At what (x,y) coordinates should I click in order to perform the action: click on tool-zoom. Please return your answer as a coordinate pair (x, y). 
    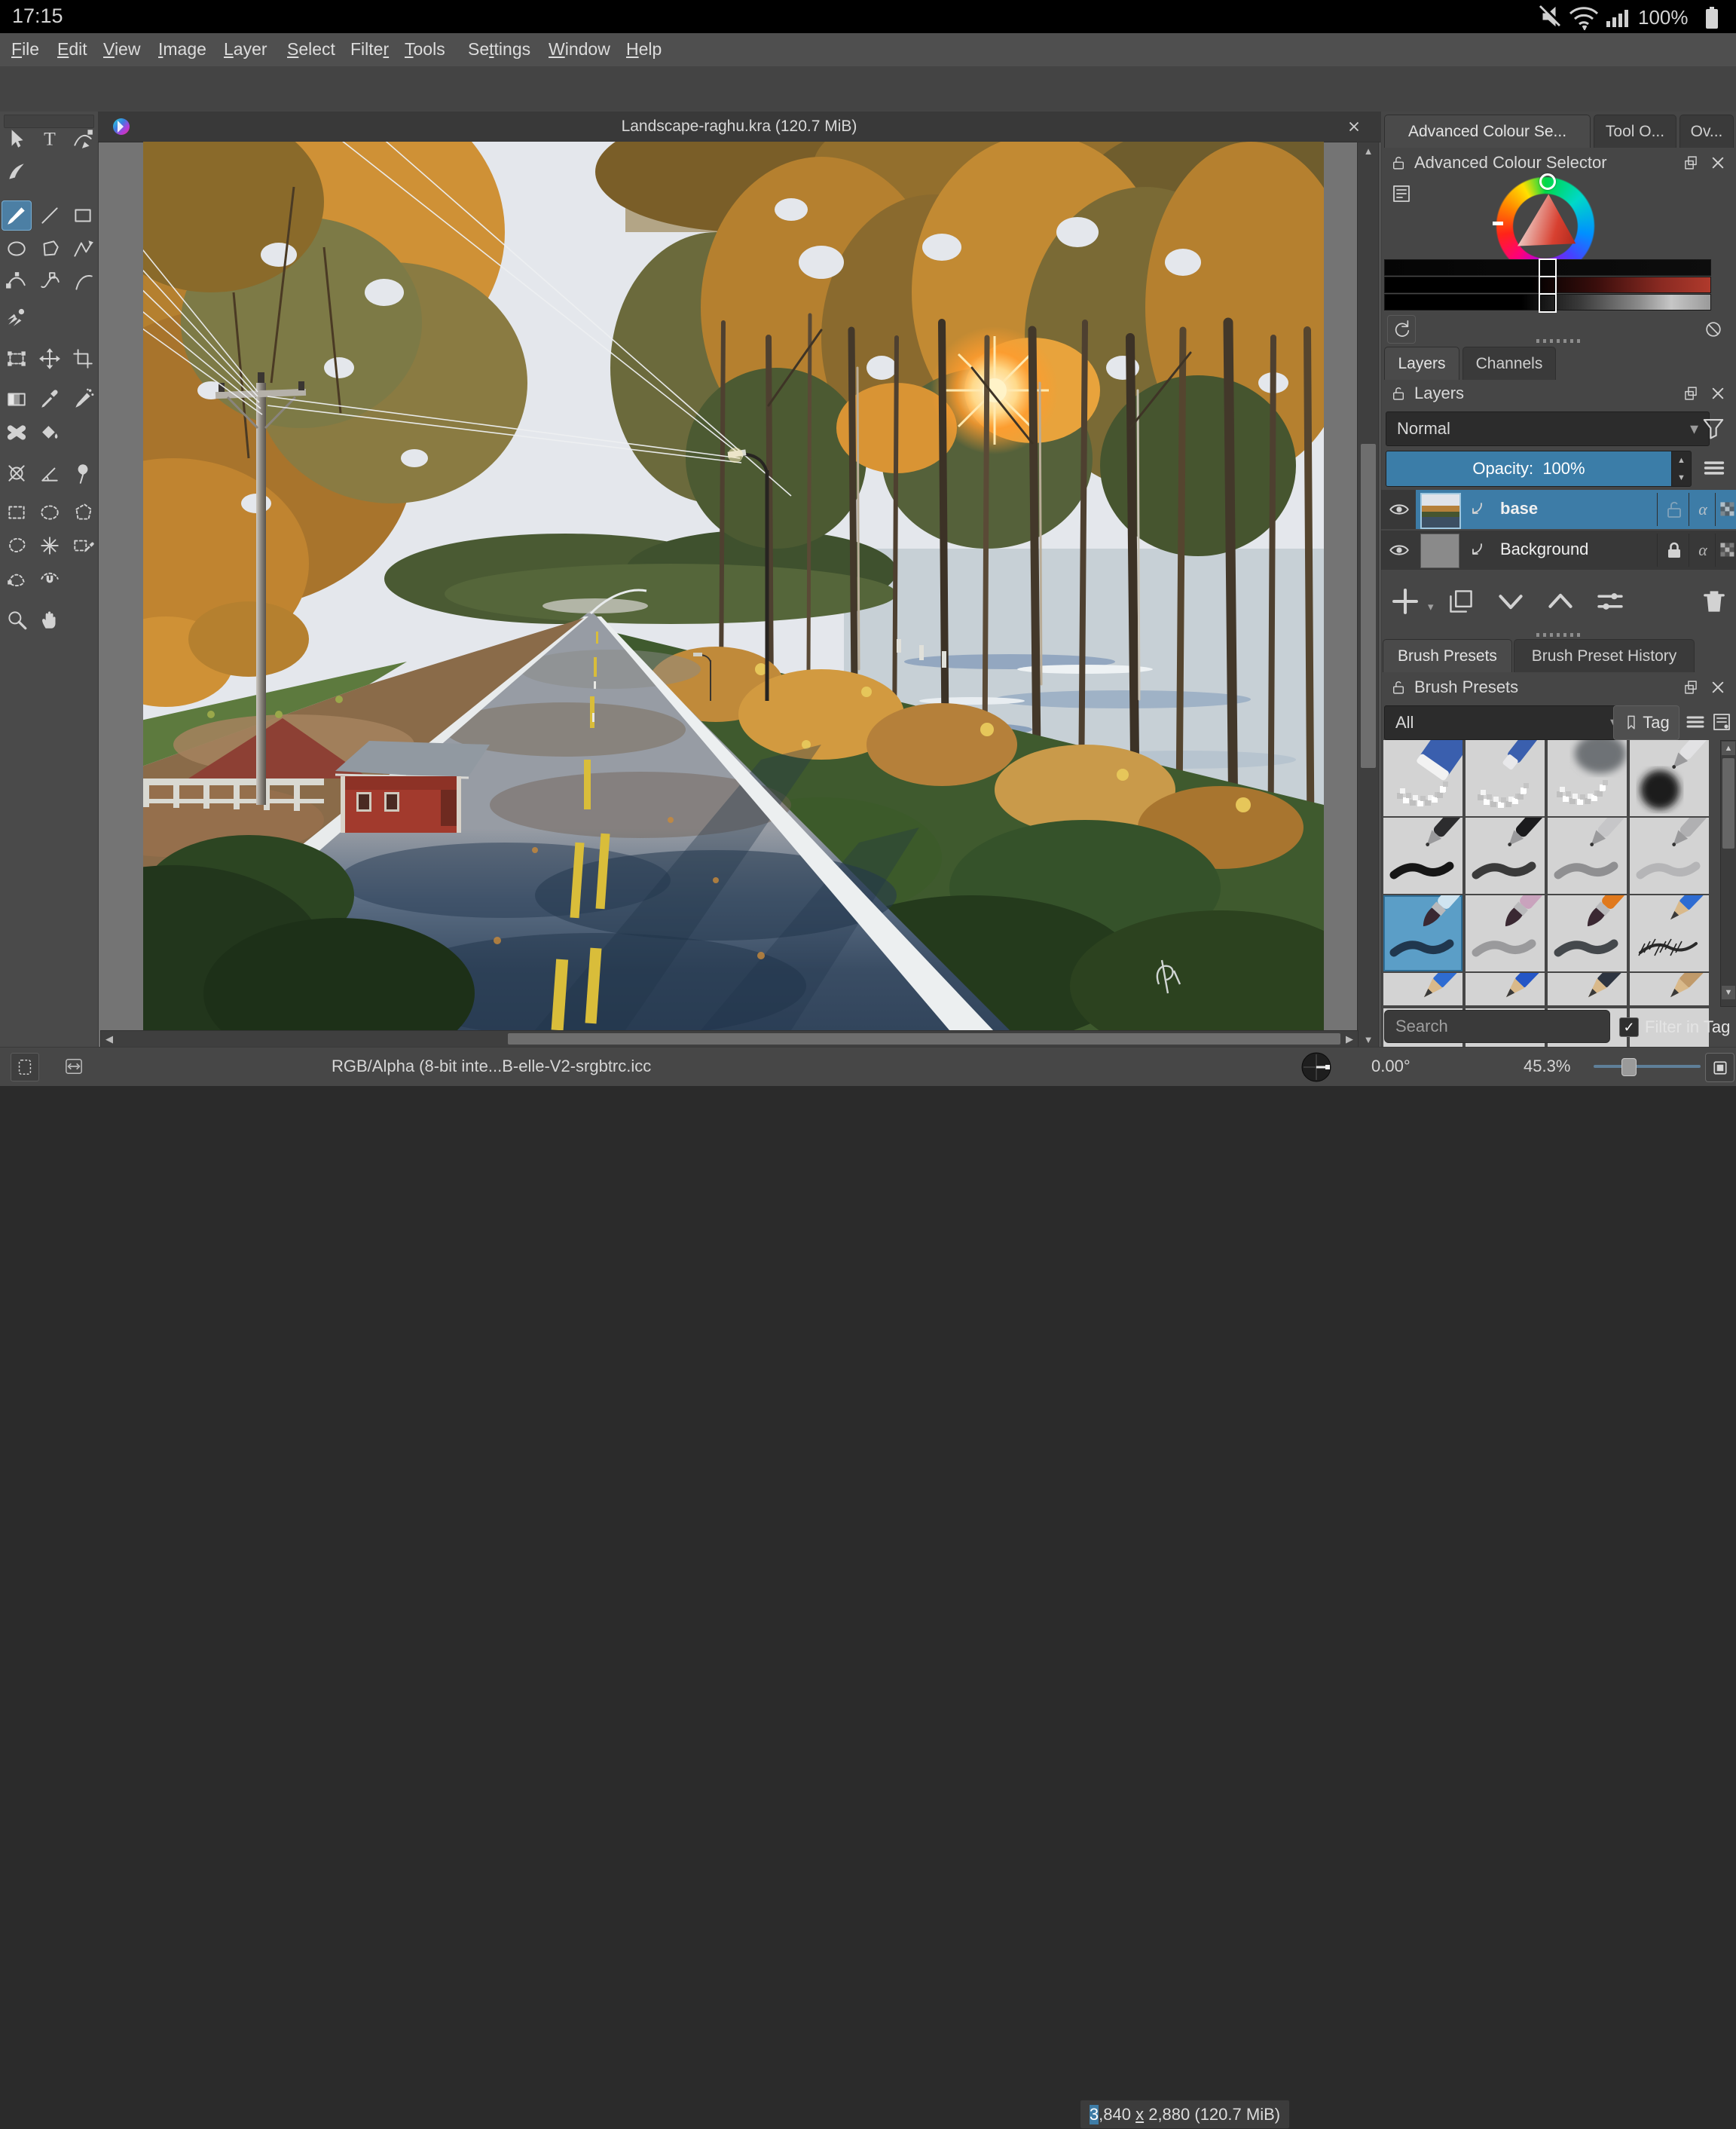
    Looking at the image, I should click on (17, 619).